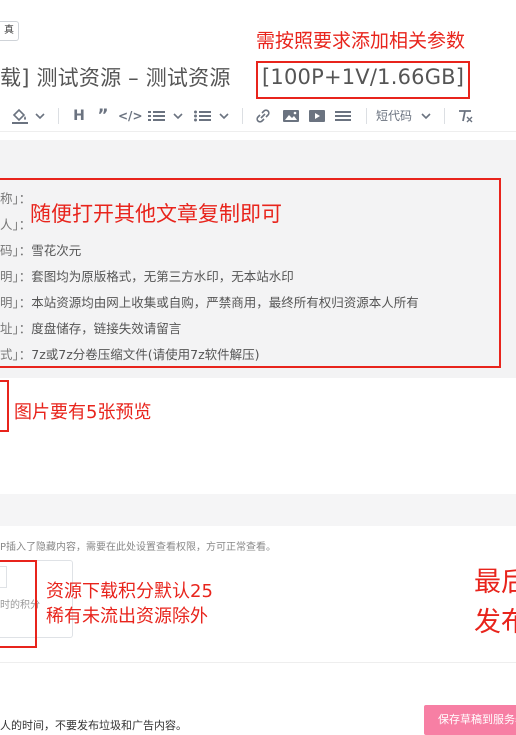 This screenshot has height=735, width=516. Describe the element at coordinates (495, 622) in the screenshot. I see `publish-annotation-line2: 发布` at that location.